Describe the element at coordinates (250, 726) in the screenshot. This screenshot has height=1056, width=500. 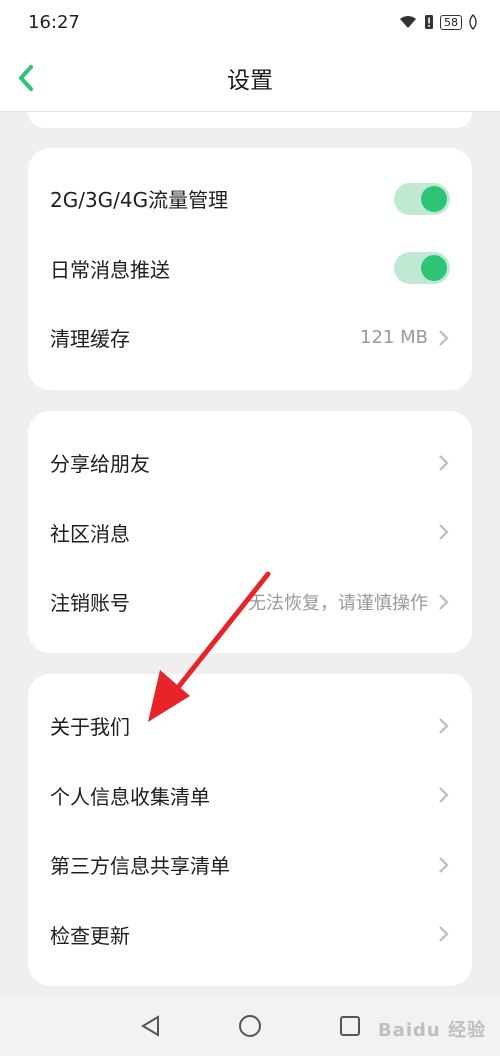
I see `row-about-us: 关于我们` at that location.